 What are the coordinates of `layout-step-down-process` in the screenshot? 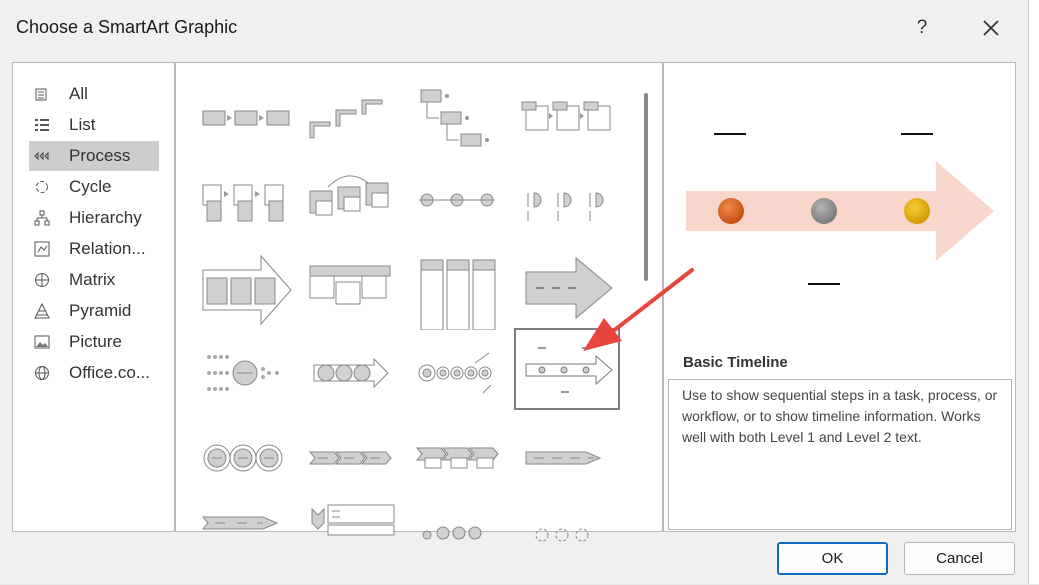 It's located at (458, 119).